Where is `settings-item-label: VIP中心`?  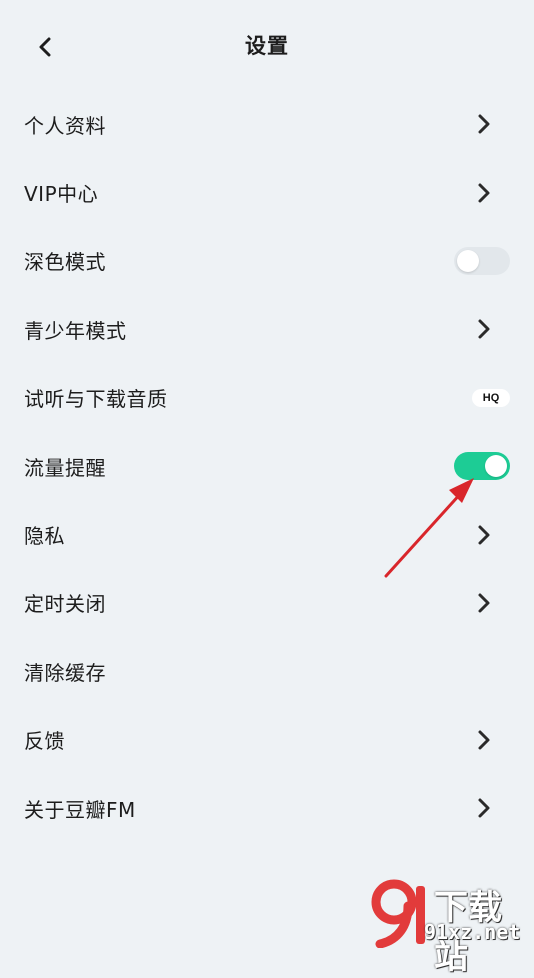 settings-item-label: VIP中心 is located at coordinates (61, 194).